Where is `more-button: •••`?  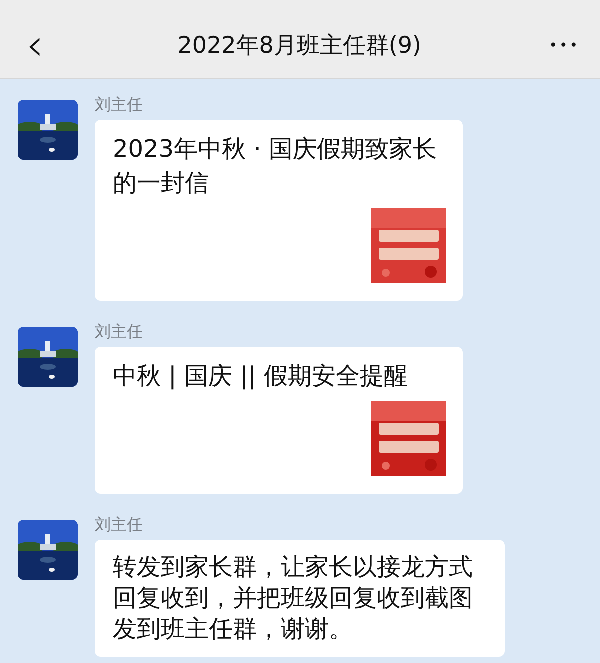 more-button: ••• is located at coordinates (564, 46).